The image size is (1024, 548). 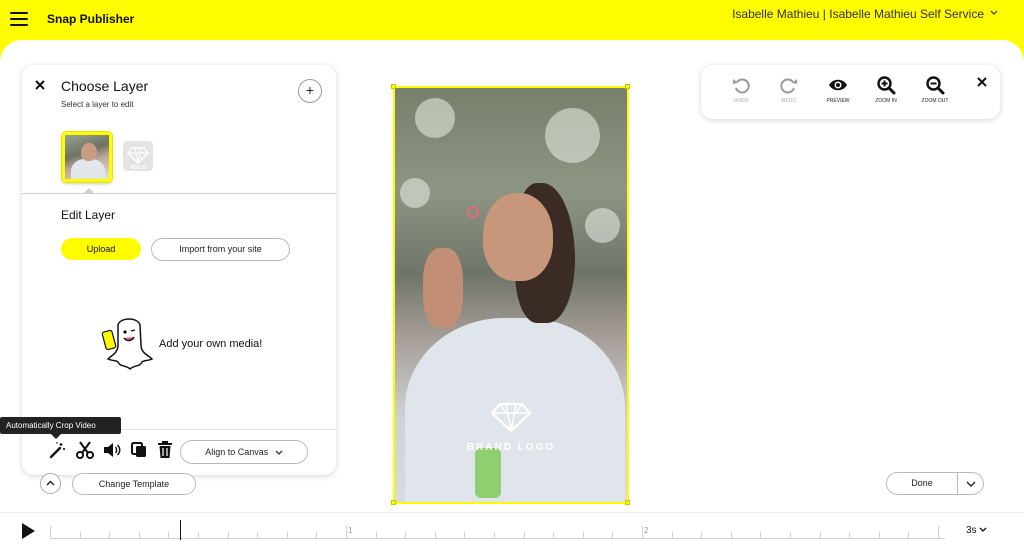 What do you see at coordinates (935, 101) in the screenshot?
I see `zoom-out-label: ZOOM OUT` at bounding box center [935, 101].